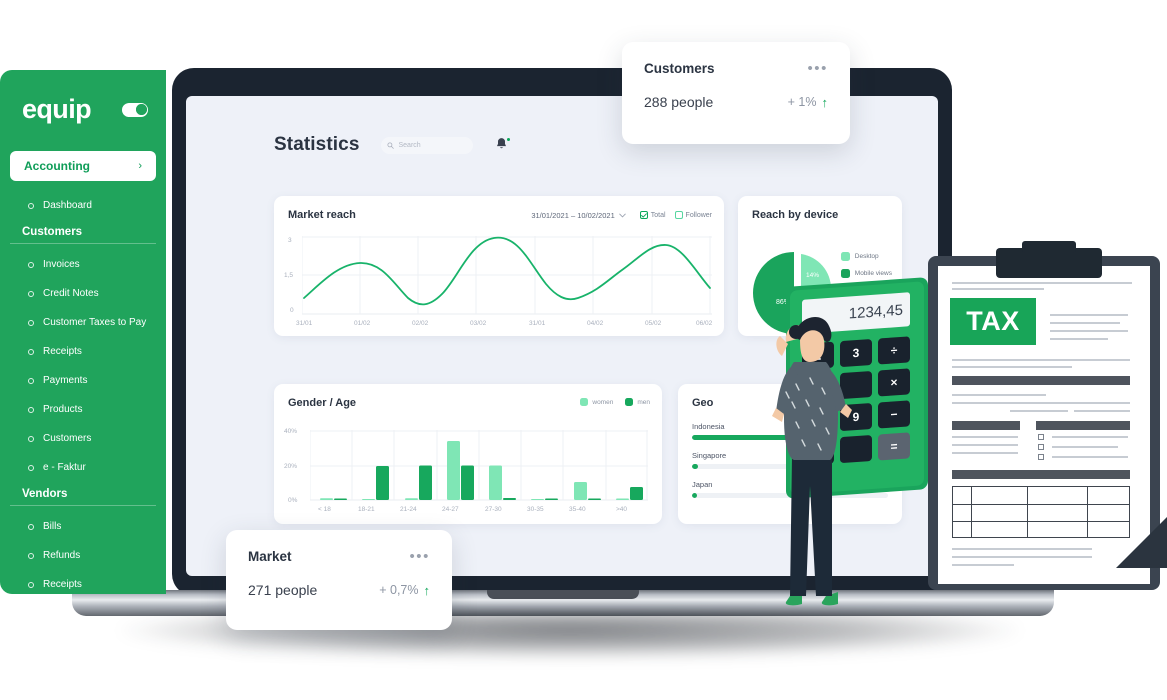 Image resolution: width=1167 pixels, height=700 pixels. What do you see at coordinates (507, 275) in the screenshot?
I see `market-reach-line-chart` at bounding box center [507, 275].